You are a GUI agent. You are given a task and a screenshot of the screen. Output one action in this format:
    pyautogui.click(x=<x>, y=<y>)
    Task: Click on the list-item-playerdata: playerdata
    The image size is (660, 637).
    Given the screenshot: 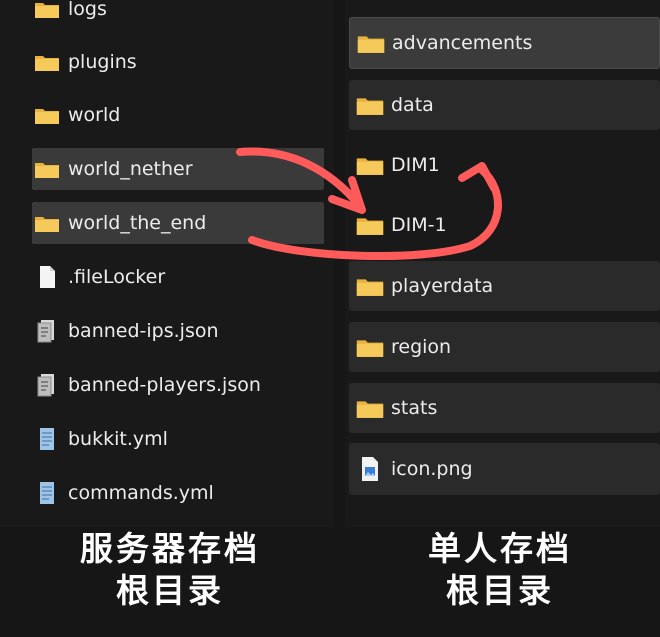 What is the action you would take?
    pyautogui.click(x=504, y=286)
    